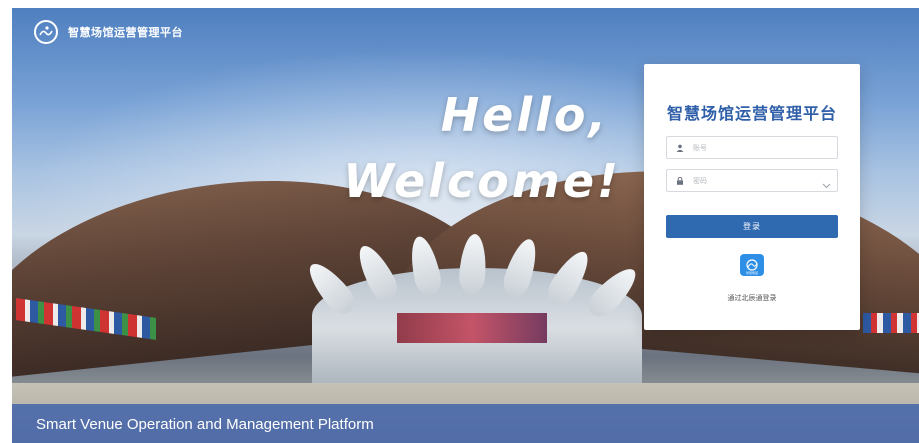 The height and width of the screenshot is (443, 919). Describe the element at coordinates (472, 328) in the screenshot. I see `stadium-screen` at that location.